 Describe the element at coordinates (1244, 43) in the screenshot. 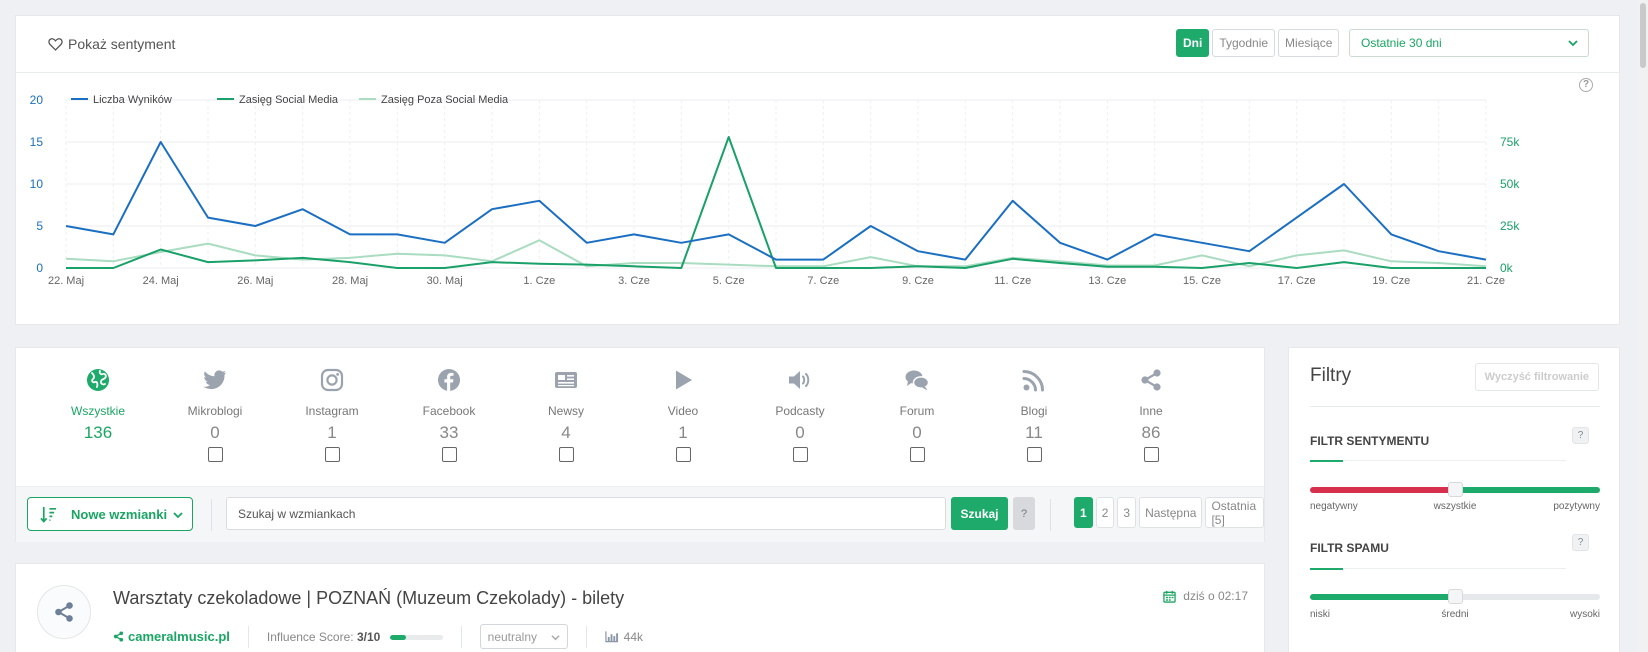

I see `period-weeks-button: Tygodnie` at that location.